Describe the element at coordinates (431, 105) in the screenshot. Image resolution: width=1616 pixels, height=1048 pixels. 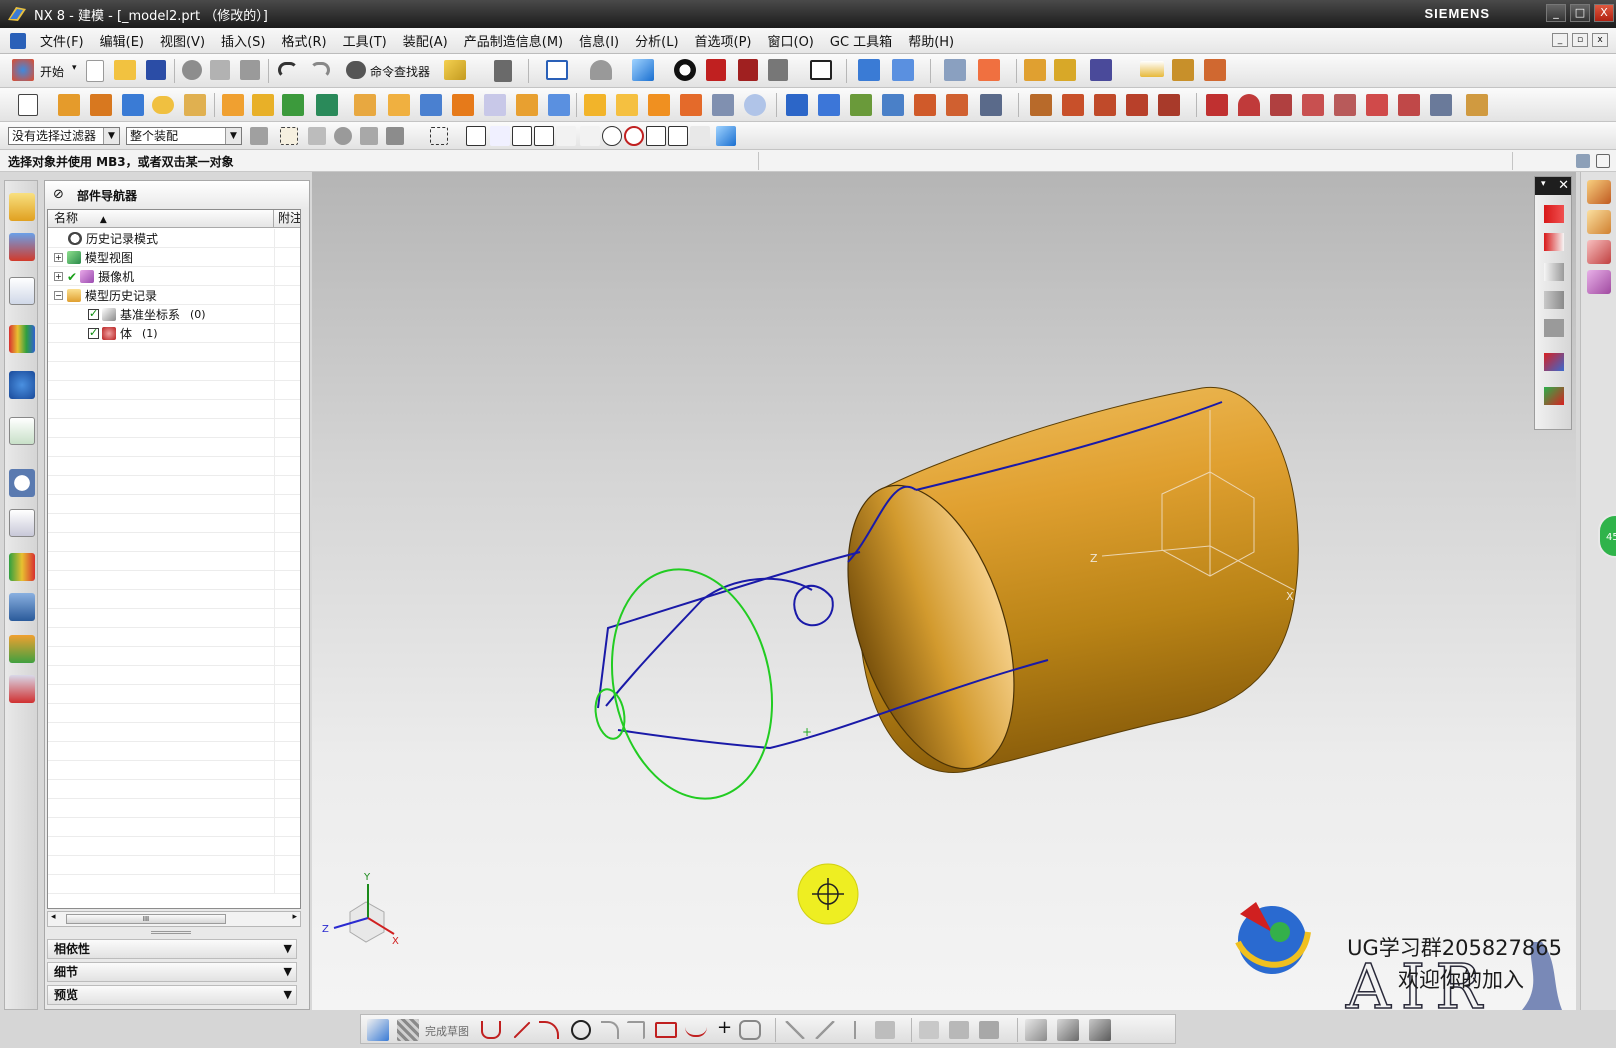
I see `shell-icon` at that location.